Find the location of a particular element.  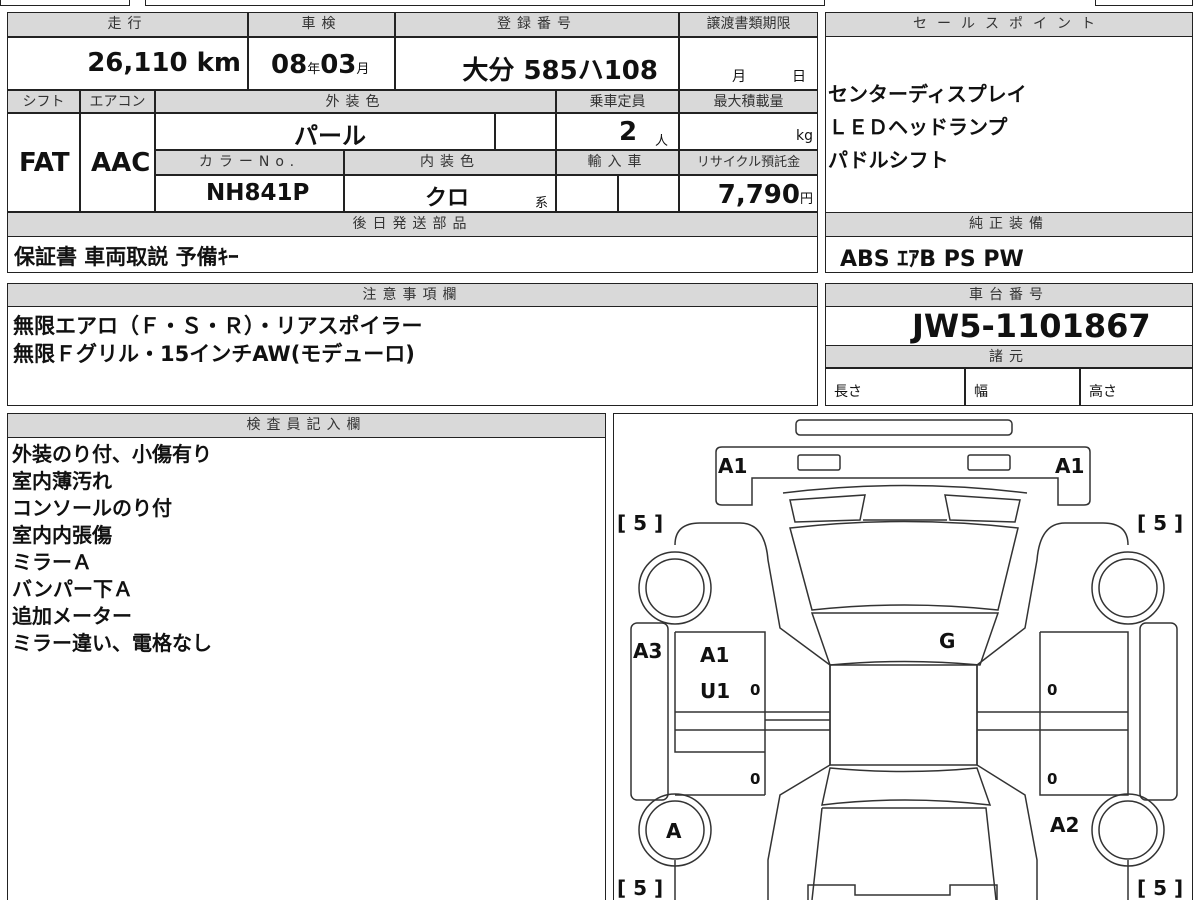

inspector-line: 室内薄汚れ is located at coordinates (62, 481).